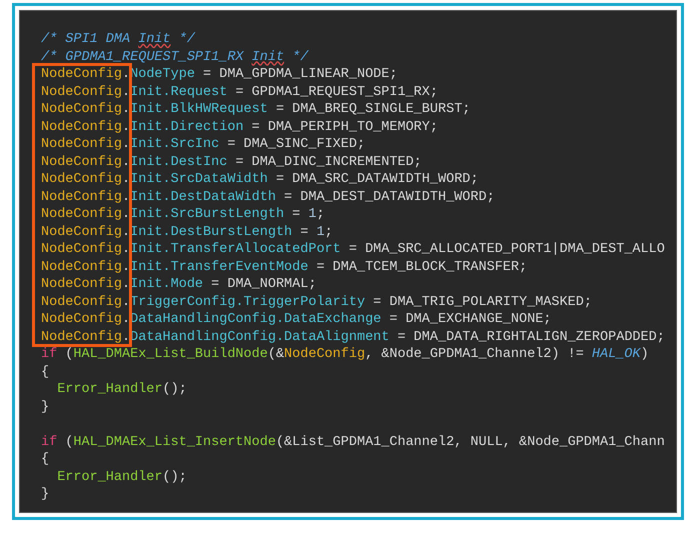 The width and height of the screenshot is (696, 533). Describe the element at coordinates (353, 442) in the screenshot. I see `code-line: if (HAL_DMAEx_List_InsertNode(&List_GPDMA1_Channel2, NULL, &Node_GPDMA1_Chann` at that location.